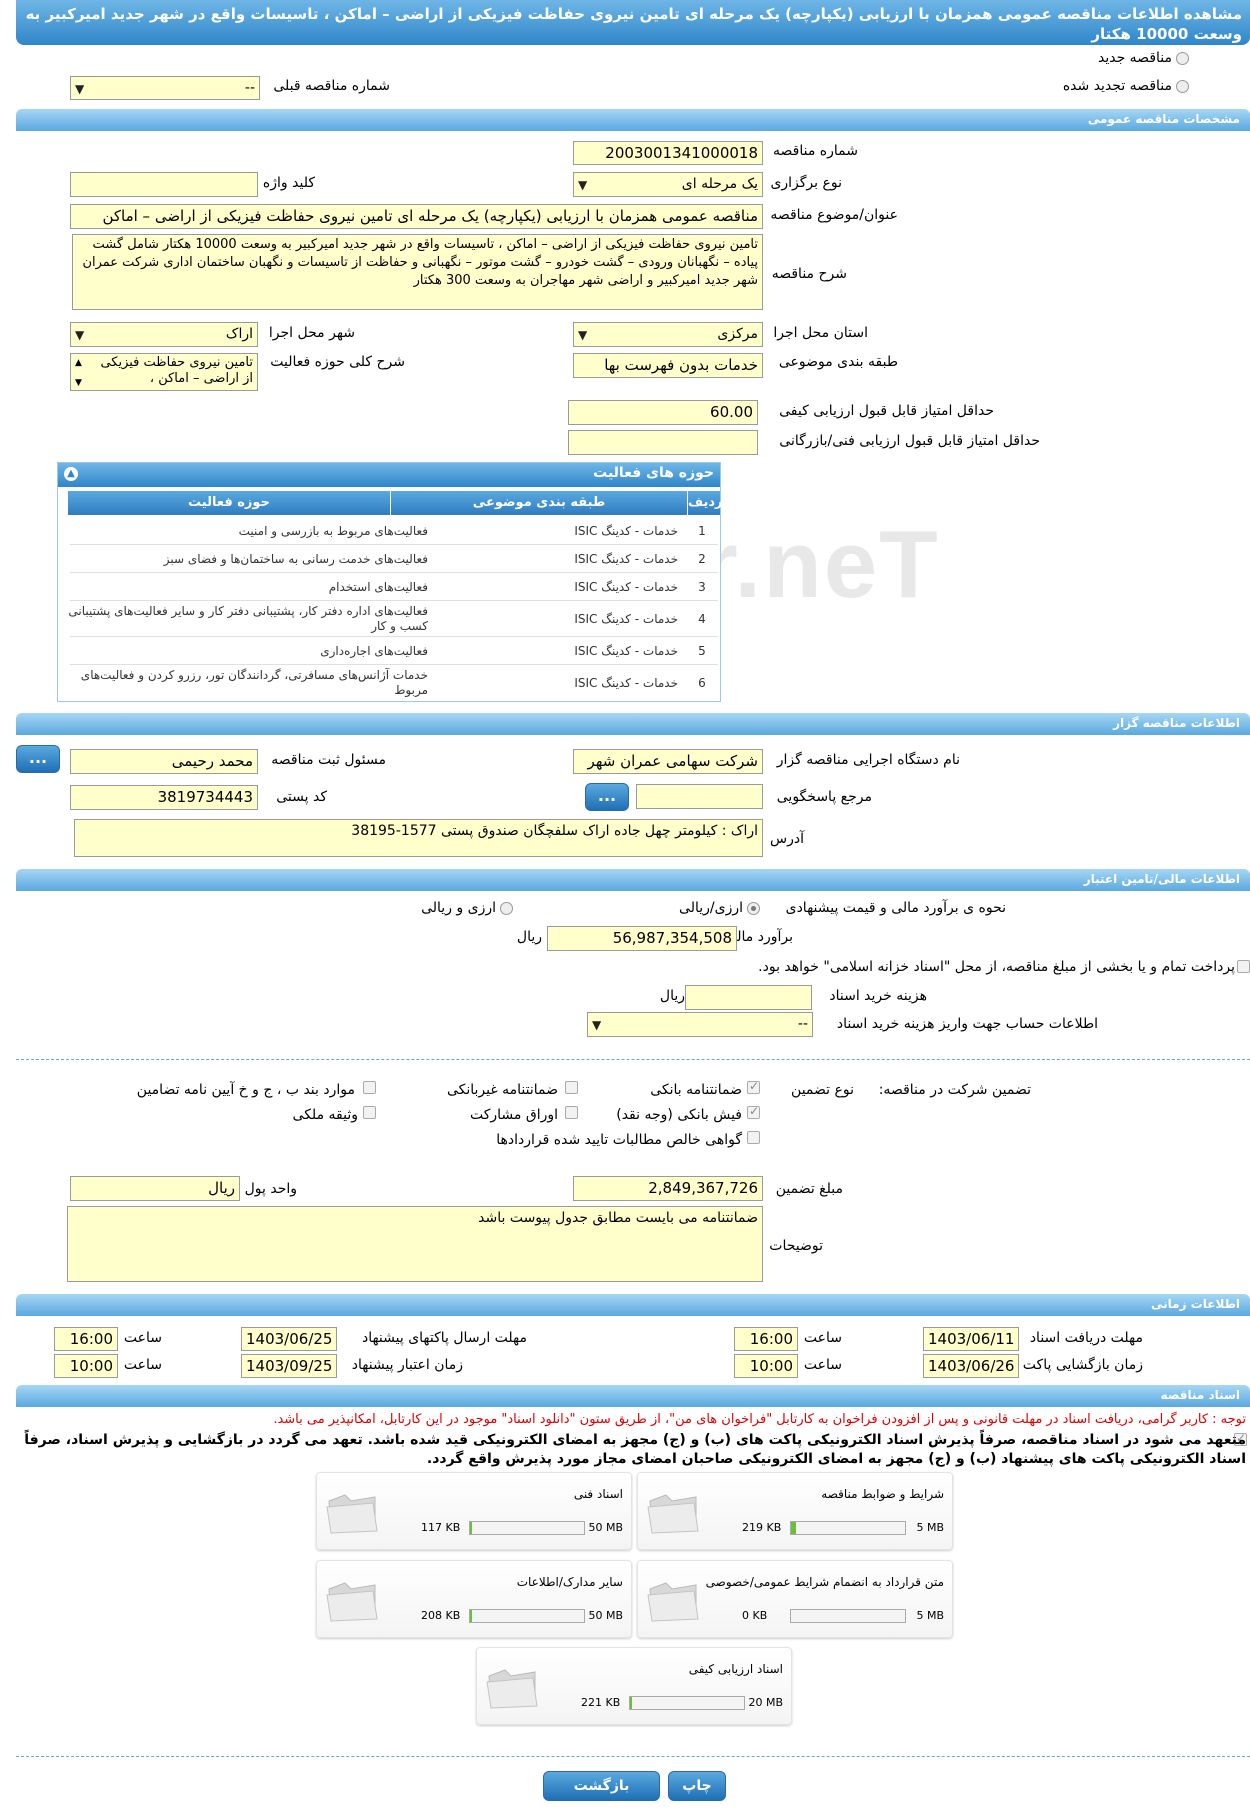 The height and width of the screenshot is (1809, 1250). Describe the element at coordinates (954, 1090) in the screenshot. I see `guarantee-label: تضمین شرکت در مناقصه:` at that location.